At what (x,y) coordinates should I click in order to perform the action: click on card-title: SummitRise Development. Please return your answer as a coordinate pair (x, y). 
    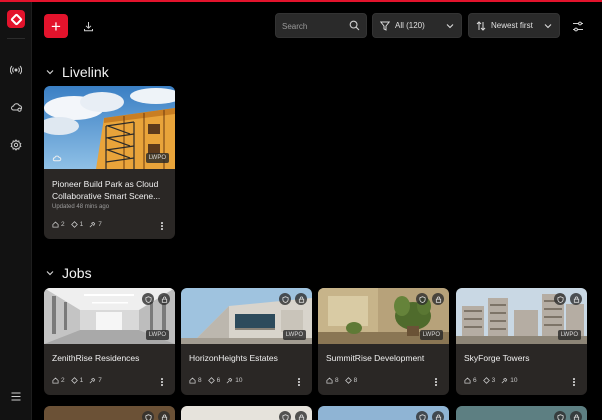
    Looking at the image, I should click on (375, 358).